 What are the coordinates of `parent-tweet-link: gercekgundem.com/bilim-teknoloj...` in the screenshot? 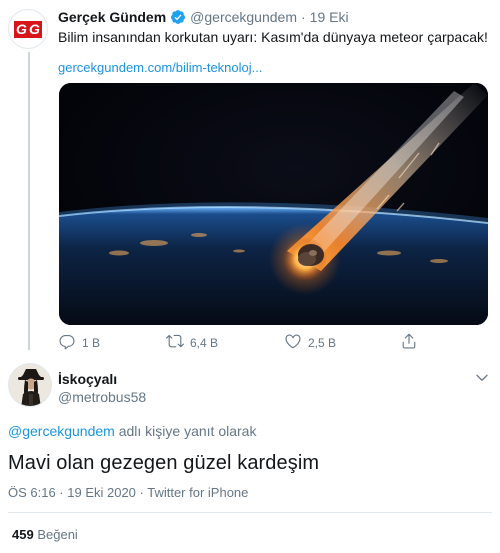 It's located at (160, 68).